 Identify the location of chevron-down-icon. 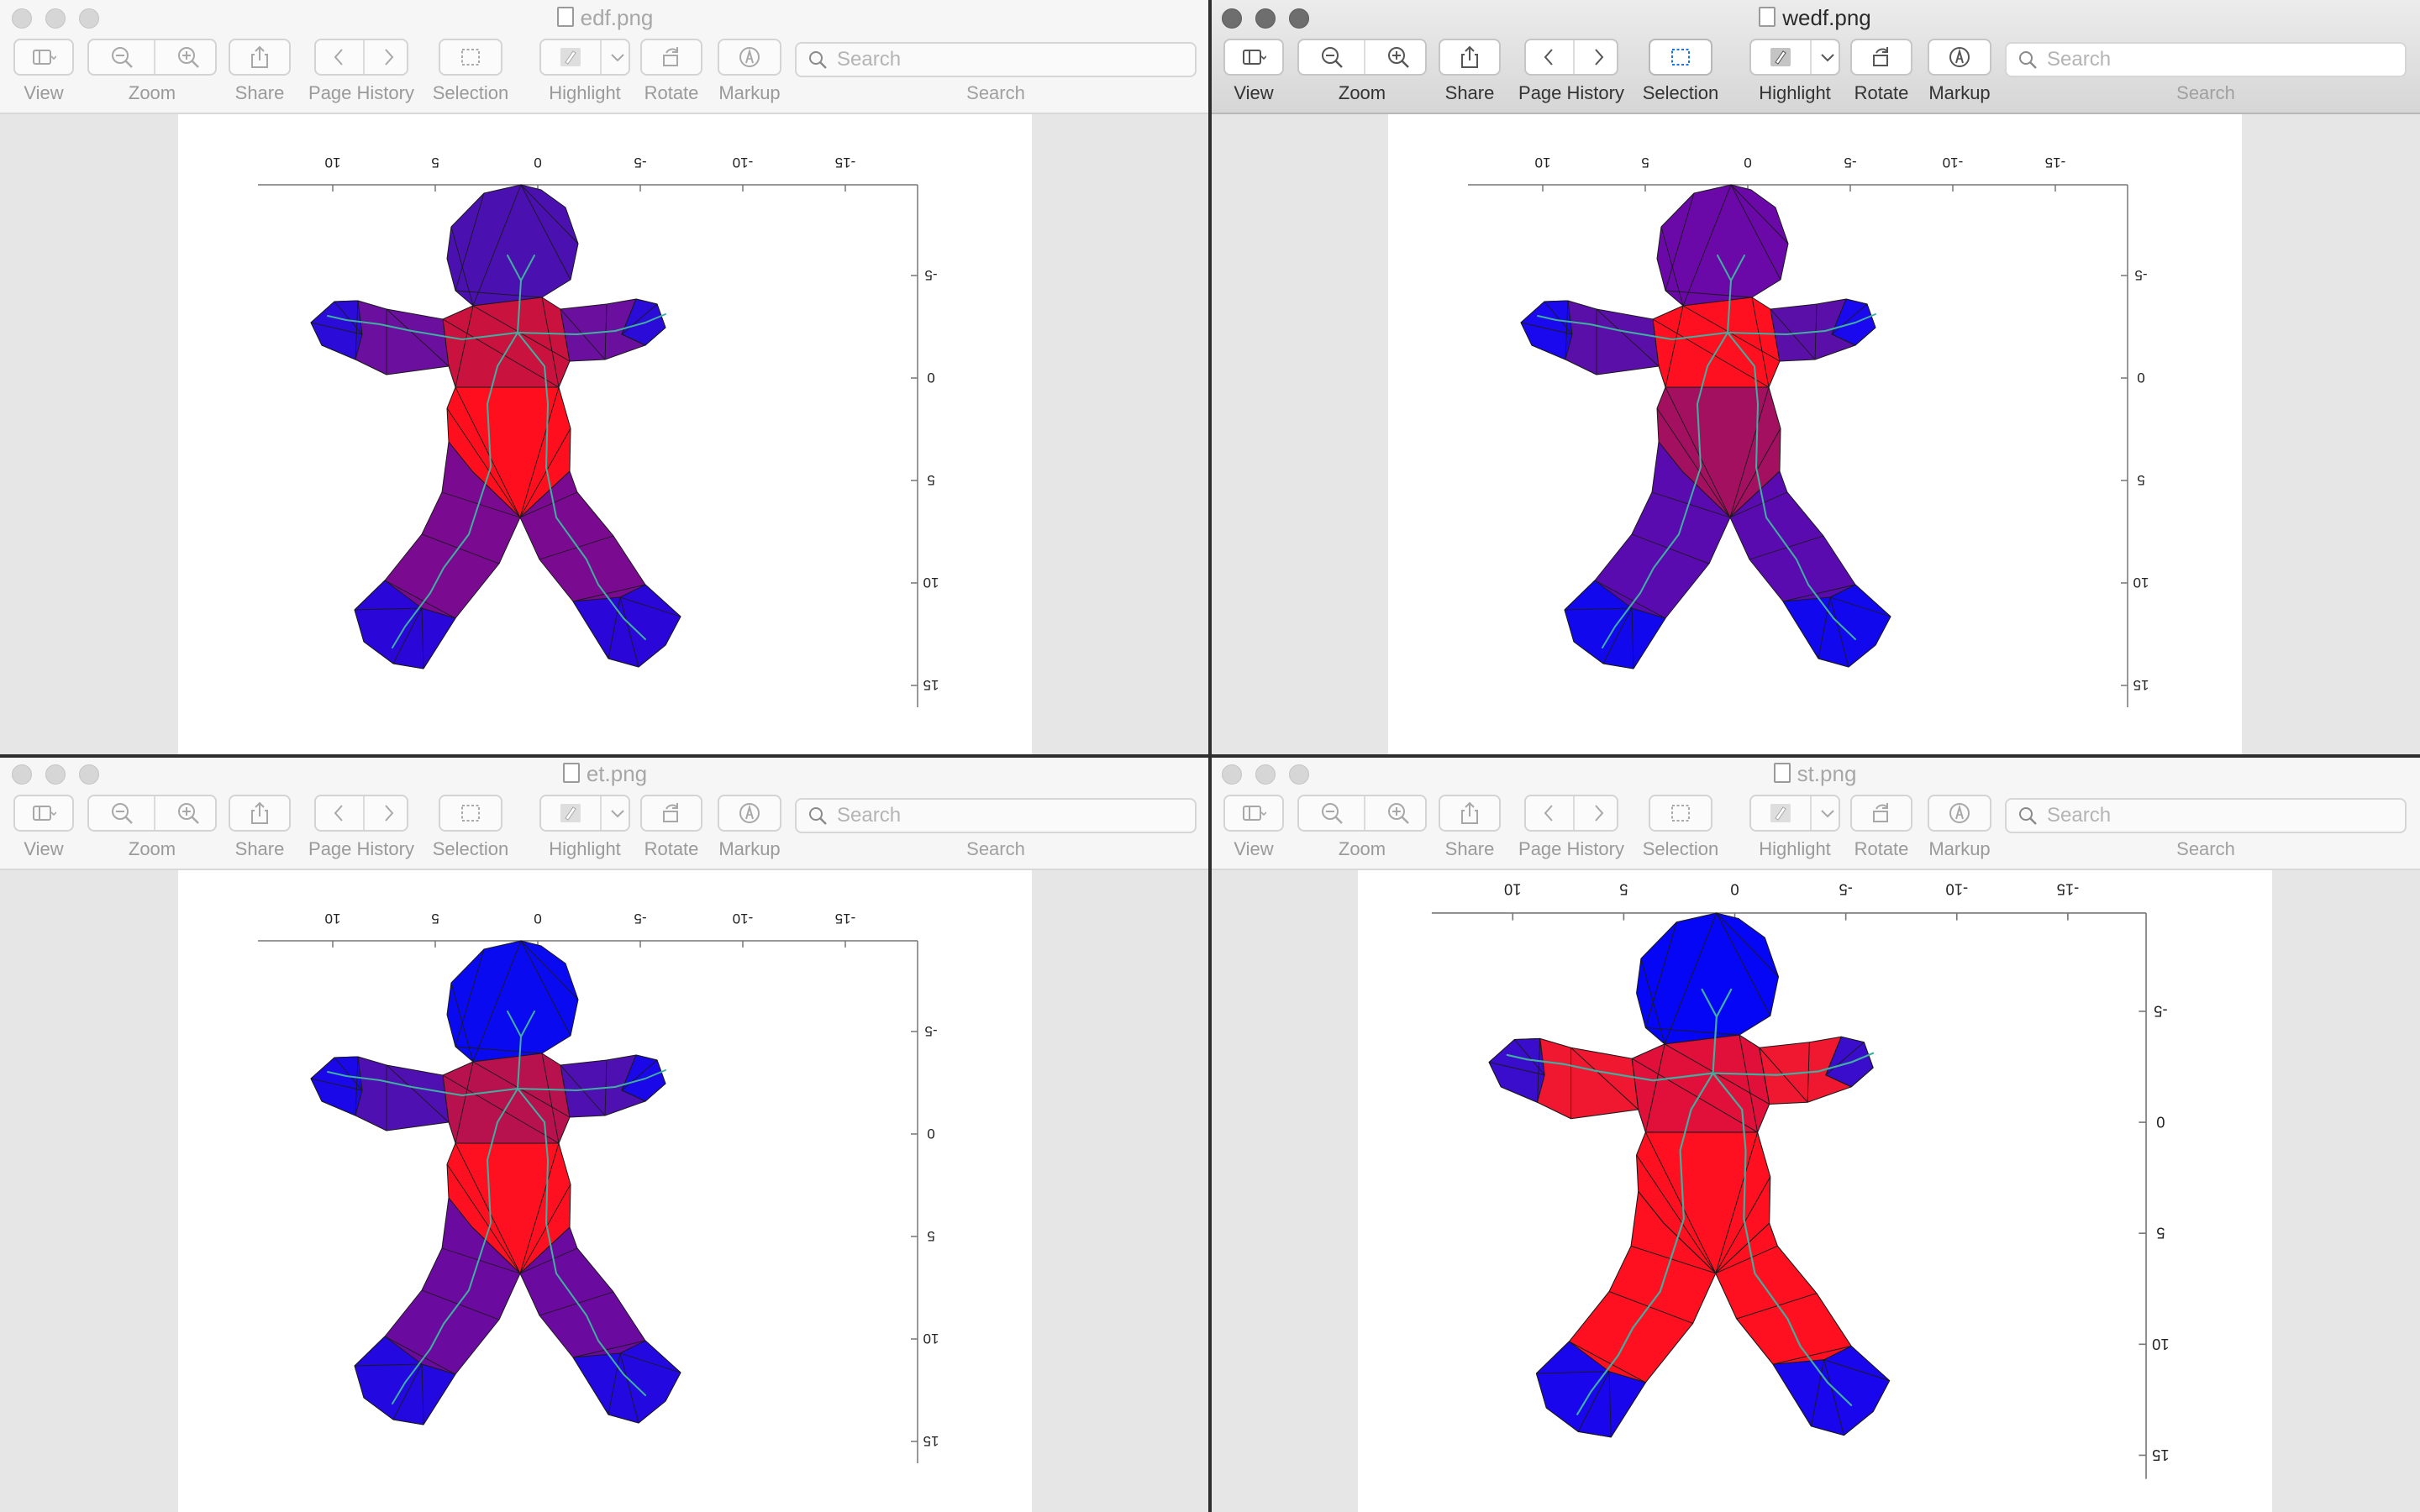
(617, 814).